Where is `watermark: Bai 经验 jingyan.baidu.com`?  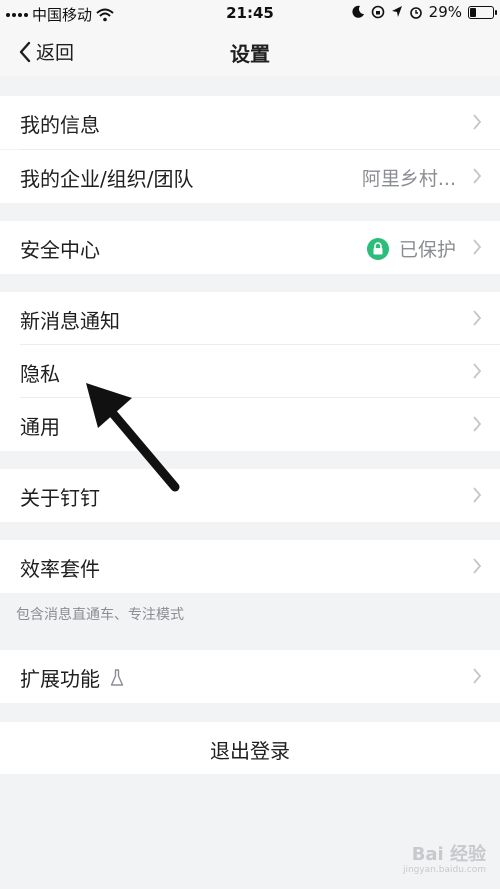
watermark: Bai 经验 jingyan.baidu.com is located at coordinates (444, 860).